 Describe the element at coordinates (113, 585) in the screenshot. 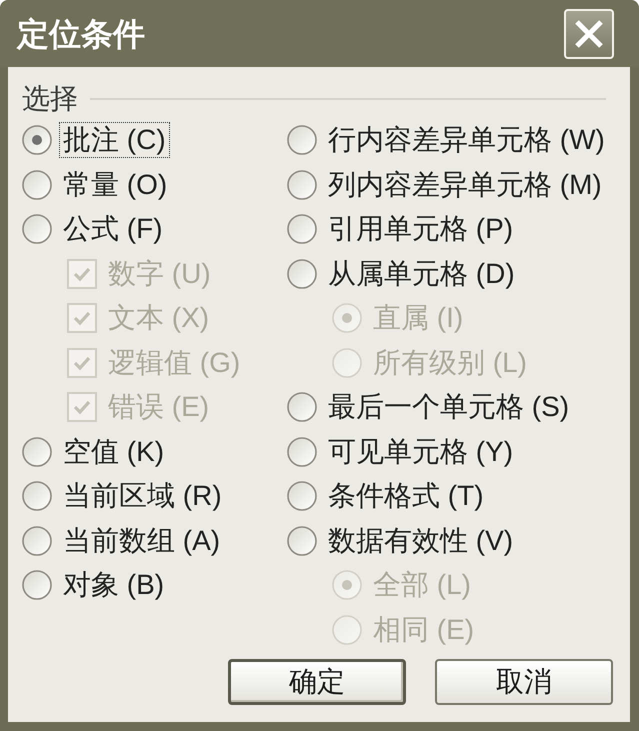

I see `option-label: 对象 (B)` at that location.